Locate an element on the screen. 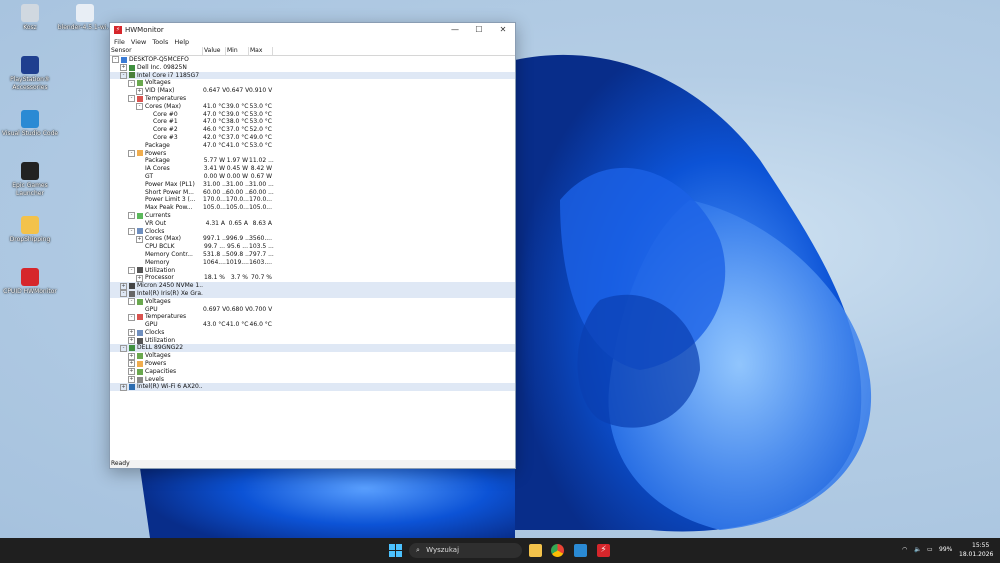  volume-icon: 🔈 is located at coordinates (917, 549).